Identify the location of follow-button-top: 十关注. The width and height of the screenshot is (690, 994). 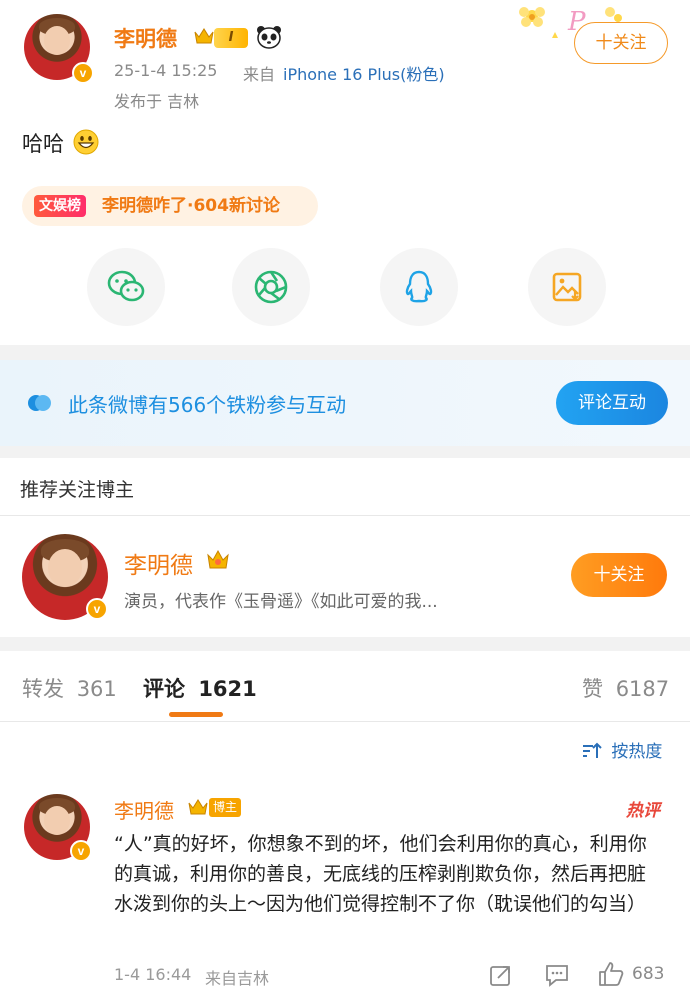
(621, 43).